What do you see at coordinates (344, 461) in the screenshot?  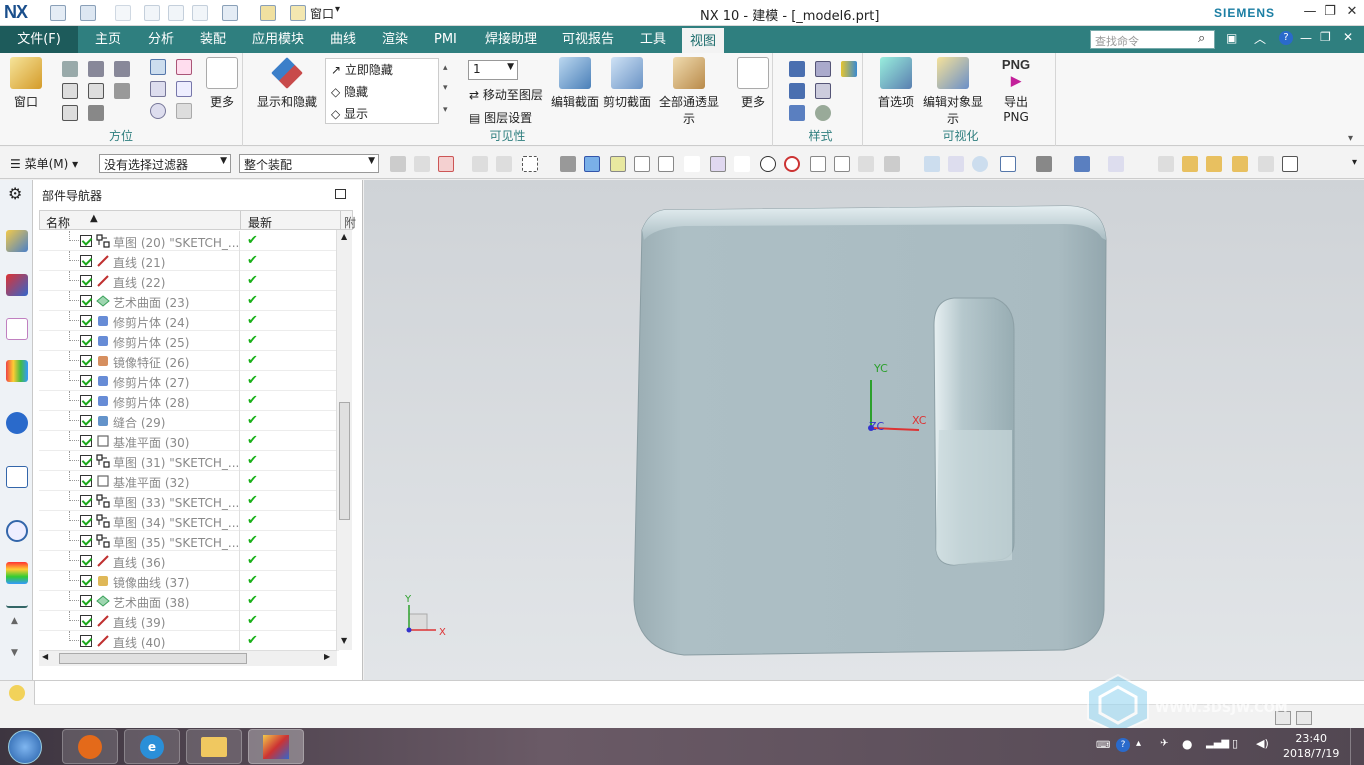 I see `vertical-scroll-thumb` at bounding box center [344, 461].